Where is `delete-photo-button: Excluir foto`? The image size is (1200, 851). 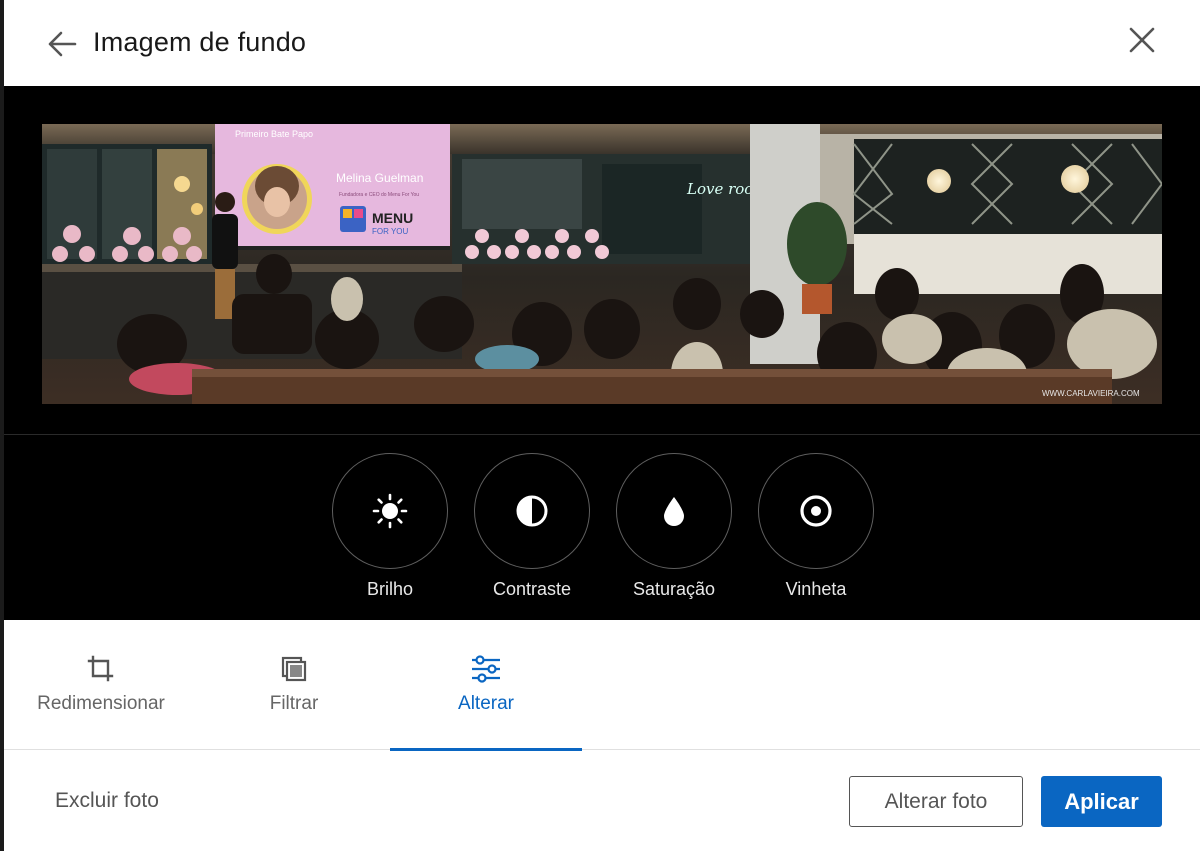
delete-photo-button: Excluir foto is located at coordinates (107, 801).